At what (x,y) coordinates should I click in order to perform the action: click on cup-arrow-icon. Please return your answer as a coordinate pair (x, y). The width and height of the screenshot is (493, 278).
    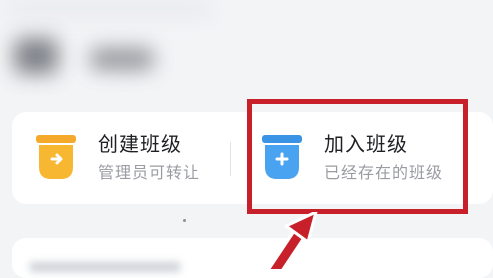
    Looking at the image, I should click on (56, 158).